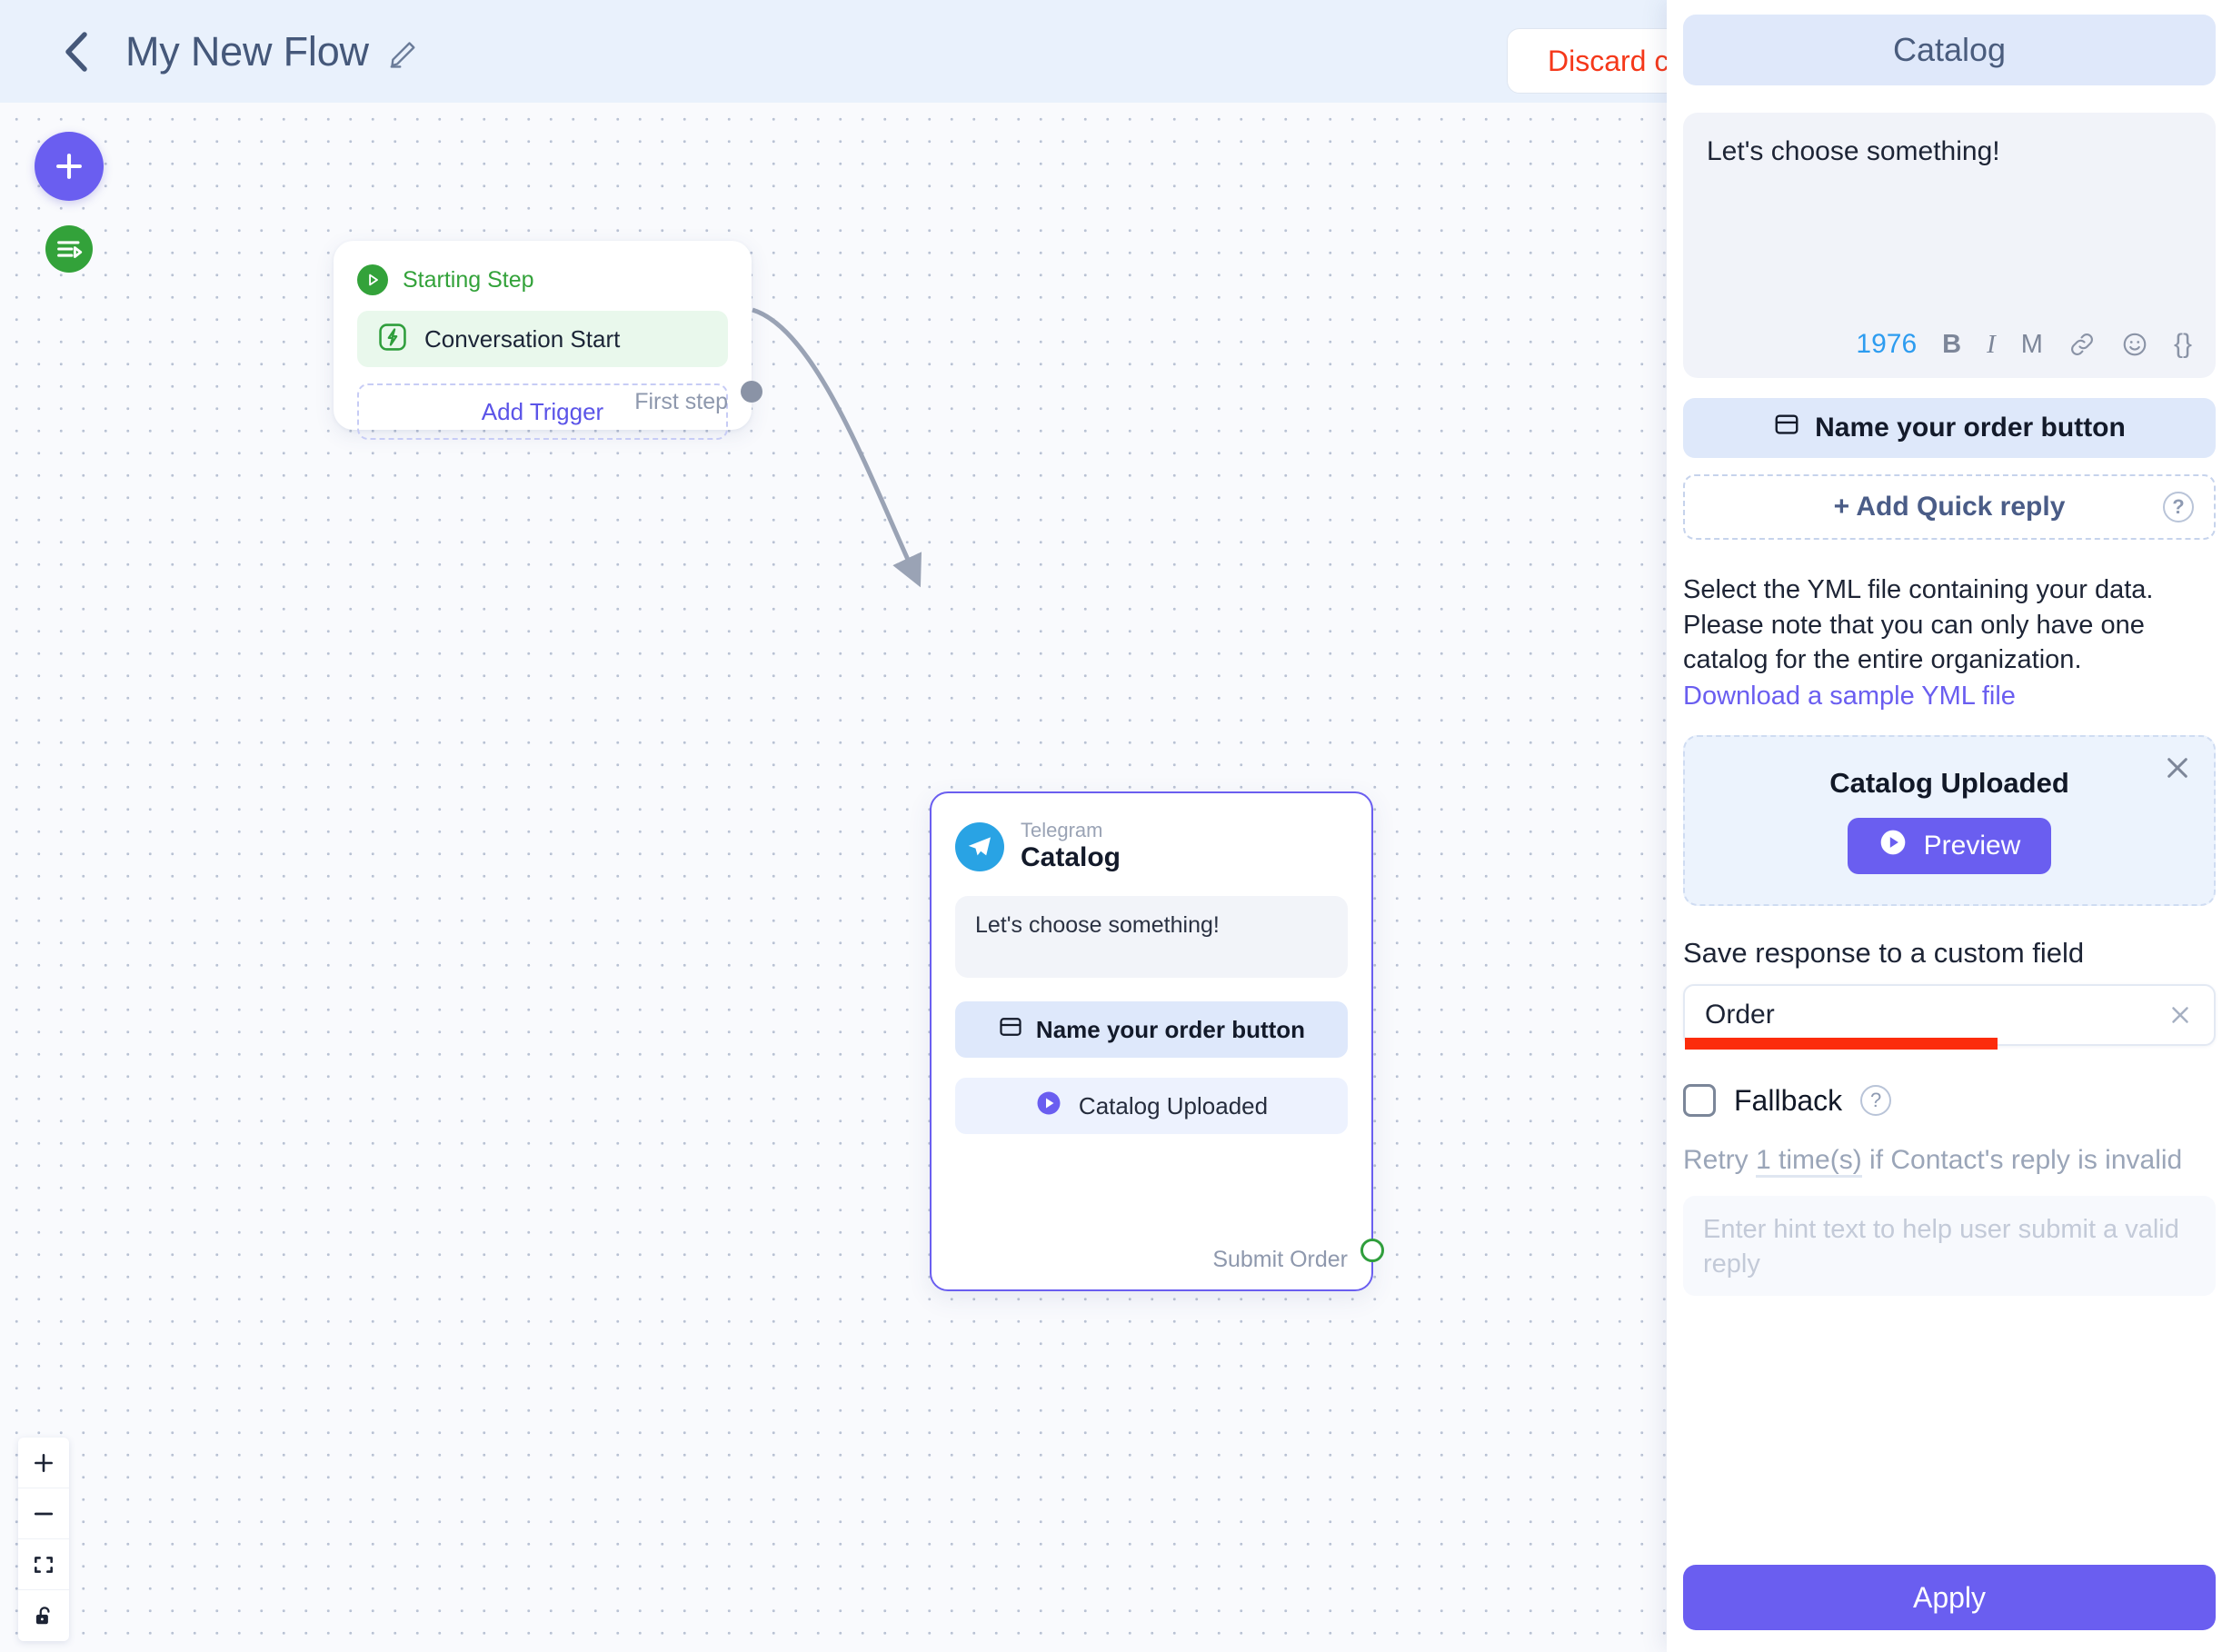  I want to click on custom-field-label: Save response to a custom field, so click(1884, 952).